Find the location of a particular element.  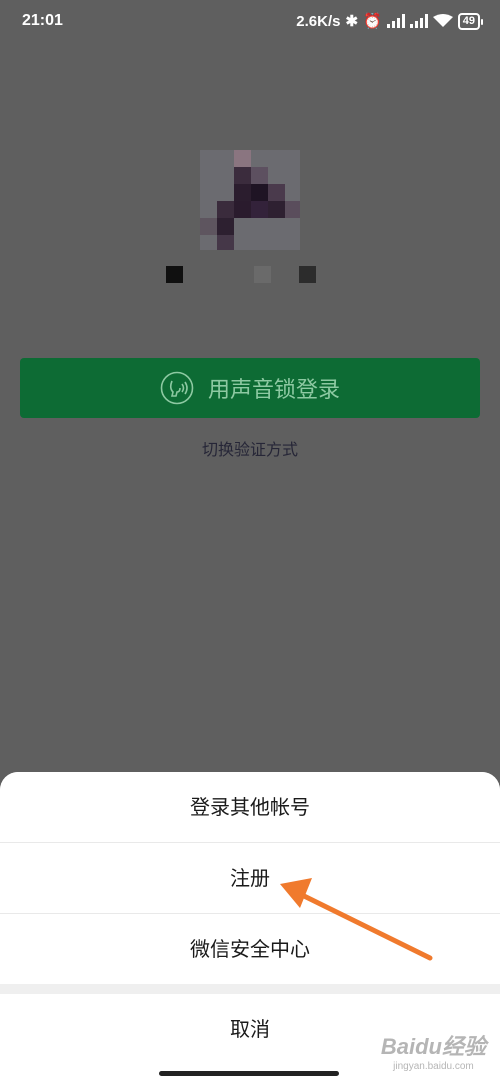

sheet-item-security-center: 微信安全中心 is located at coordinates (250, 949).